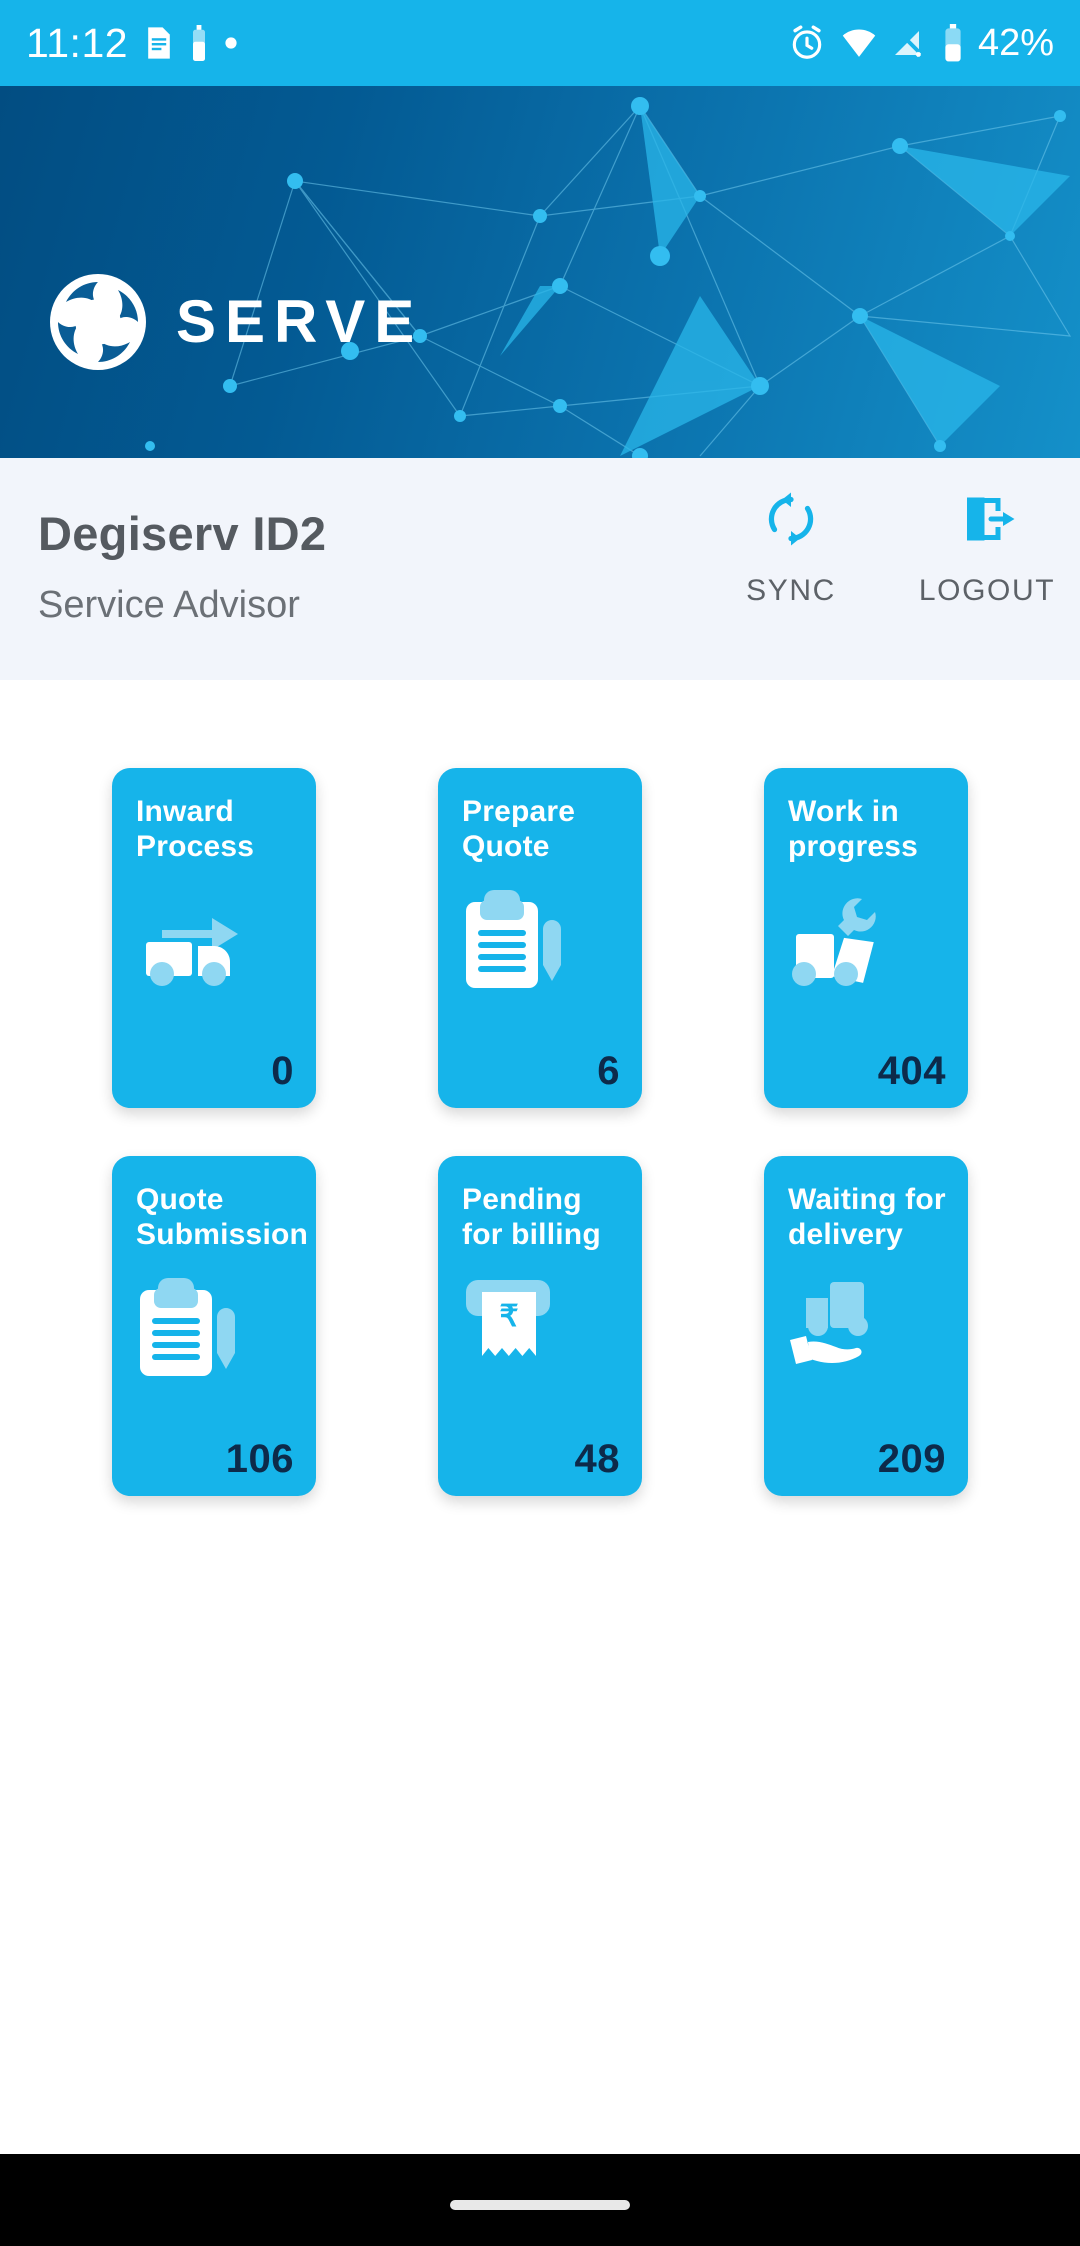 This screenshot has height=2246, width=1080. I want to click on card-title: Work in progress, so click(867, 829).